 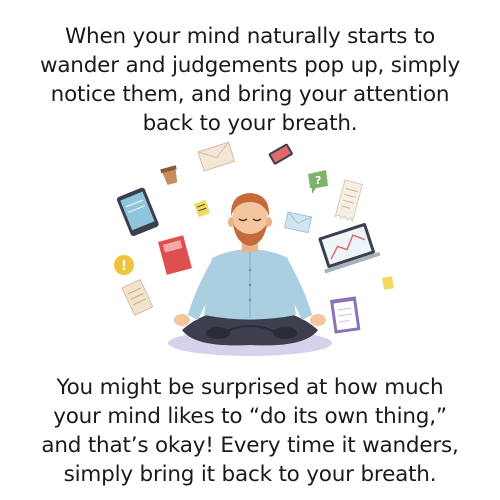 What do you see at coordinates (280, 154) in the screenshot?
I see `phone-icon` at bounding box center [280, 154].